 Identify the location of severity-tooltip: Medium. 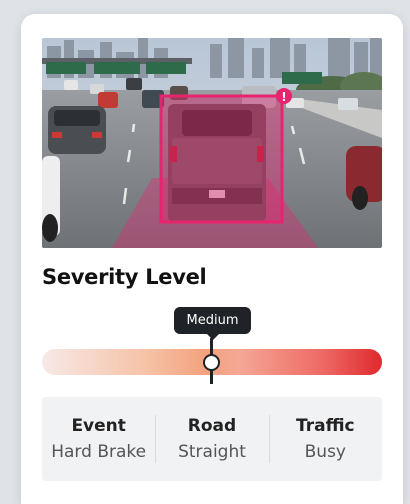
(212, 323).